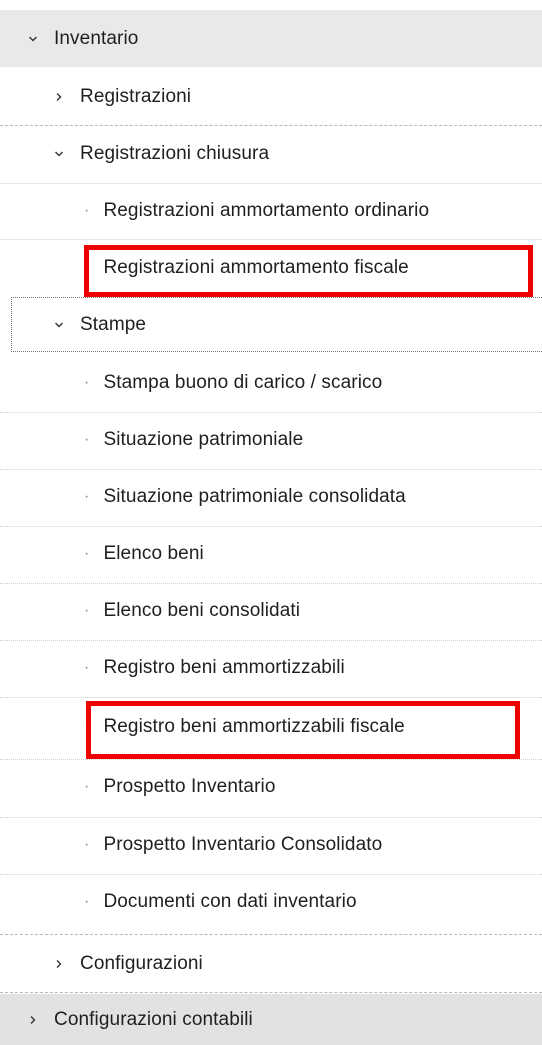  What do you see at coordinates (243, 382) in the screenshot?
I see `menu-label: Stampa buono di carico / scarico` at bounding box center [243, 382].